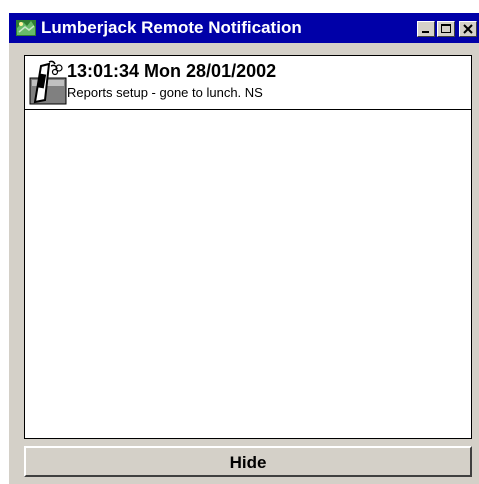  Describe the element at coordinates (165, 92) in the screenshot. I see `notification-message: Reports setup - gone to lunch. NS` at that location.